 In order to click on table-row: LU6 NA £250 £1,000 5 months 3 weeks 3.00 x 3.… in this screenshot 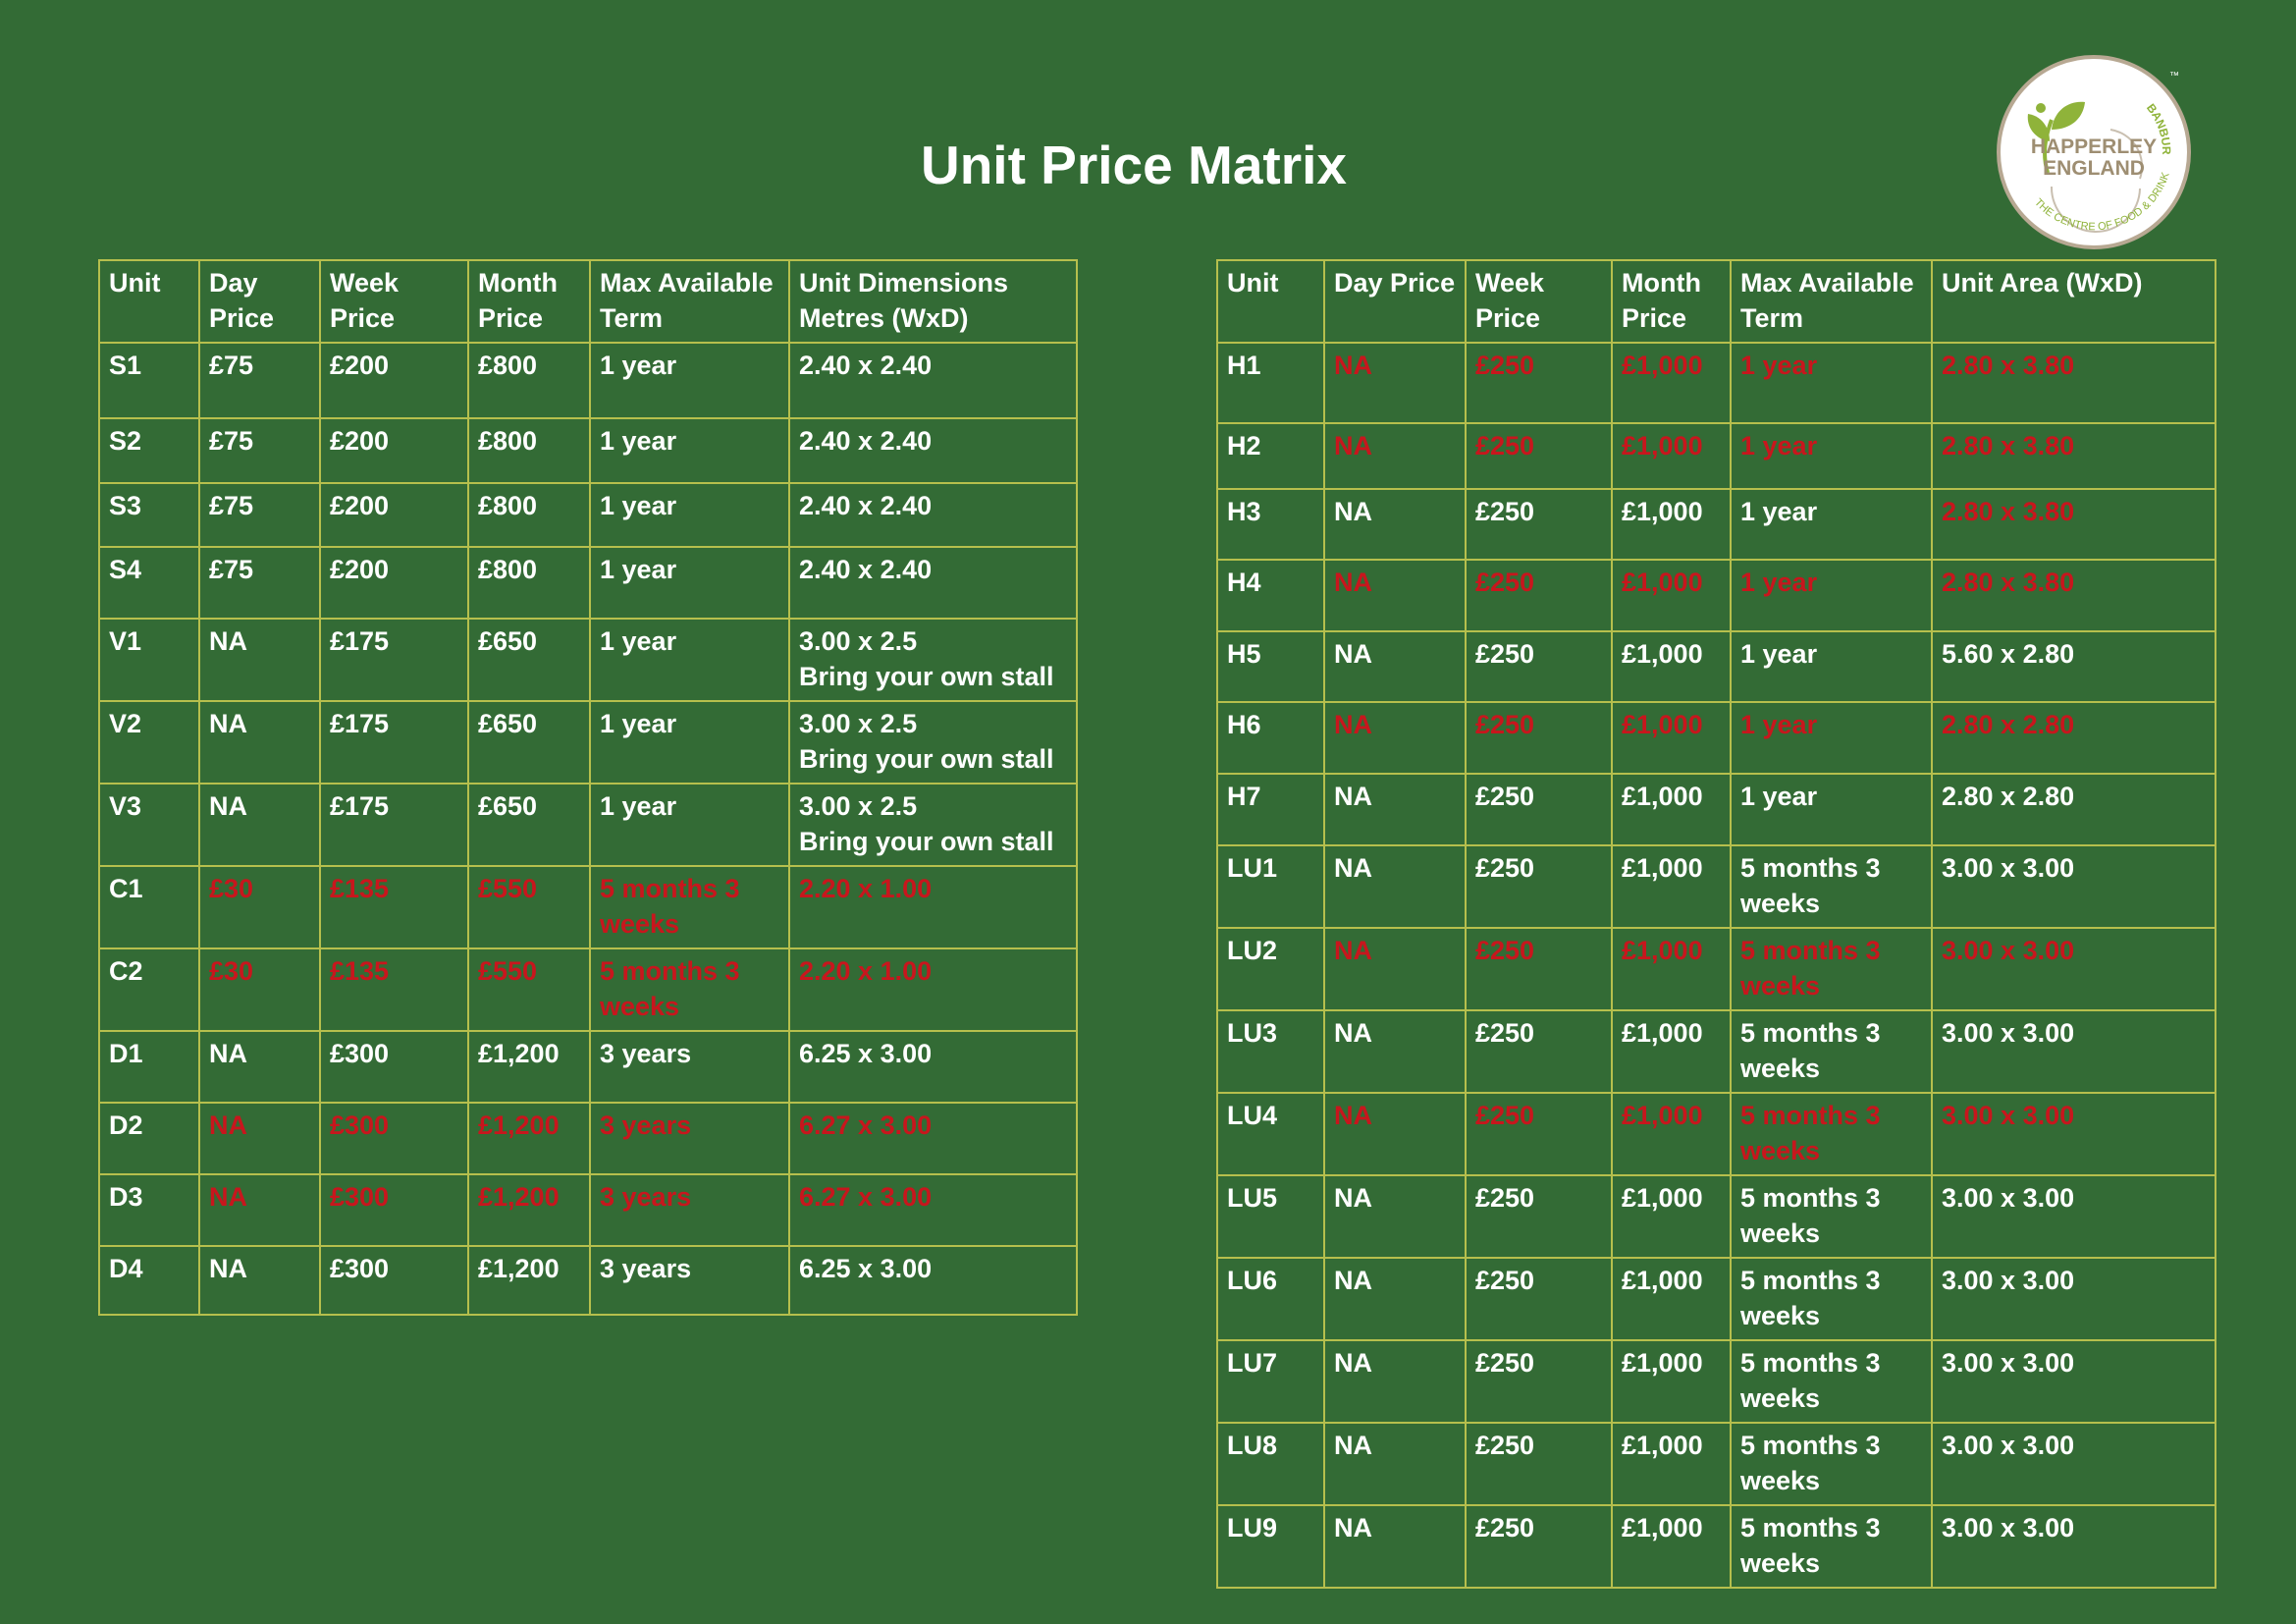, I will do `click(1716, 1299)`.